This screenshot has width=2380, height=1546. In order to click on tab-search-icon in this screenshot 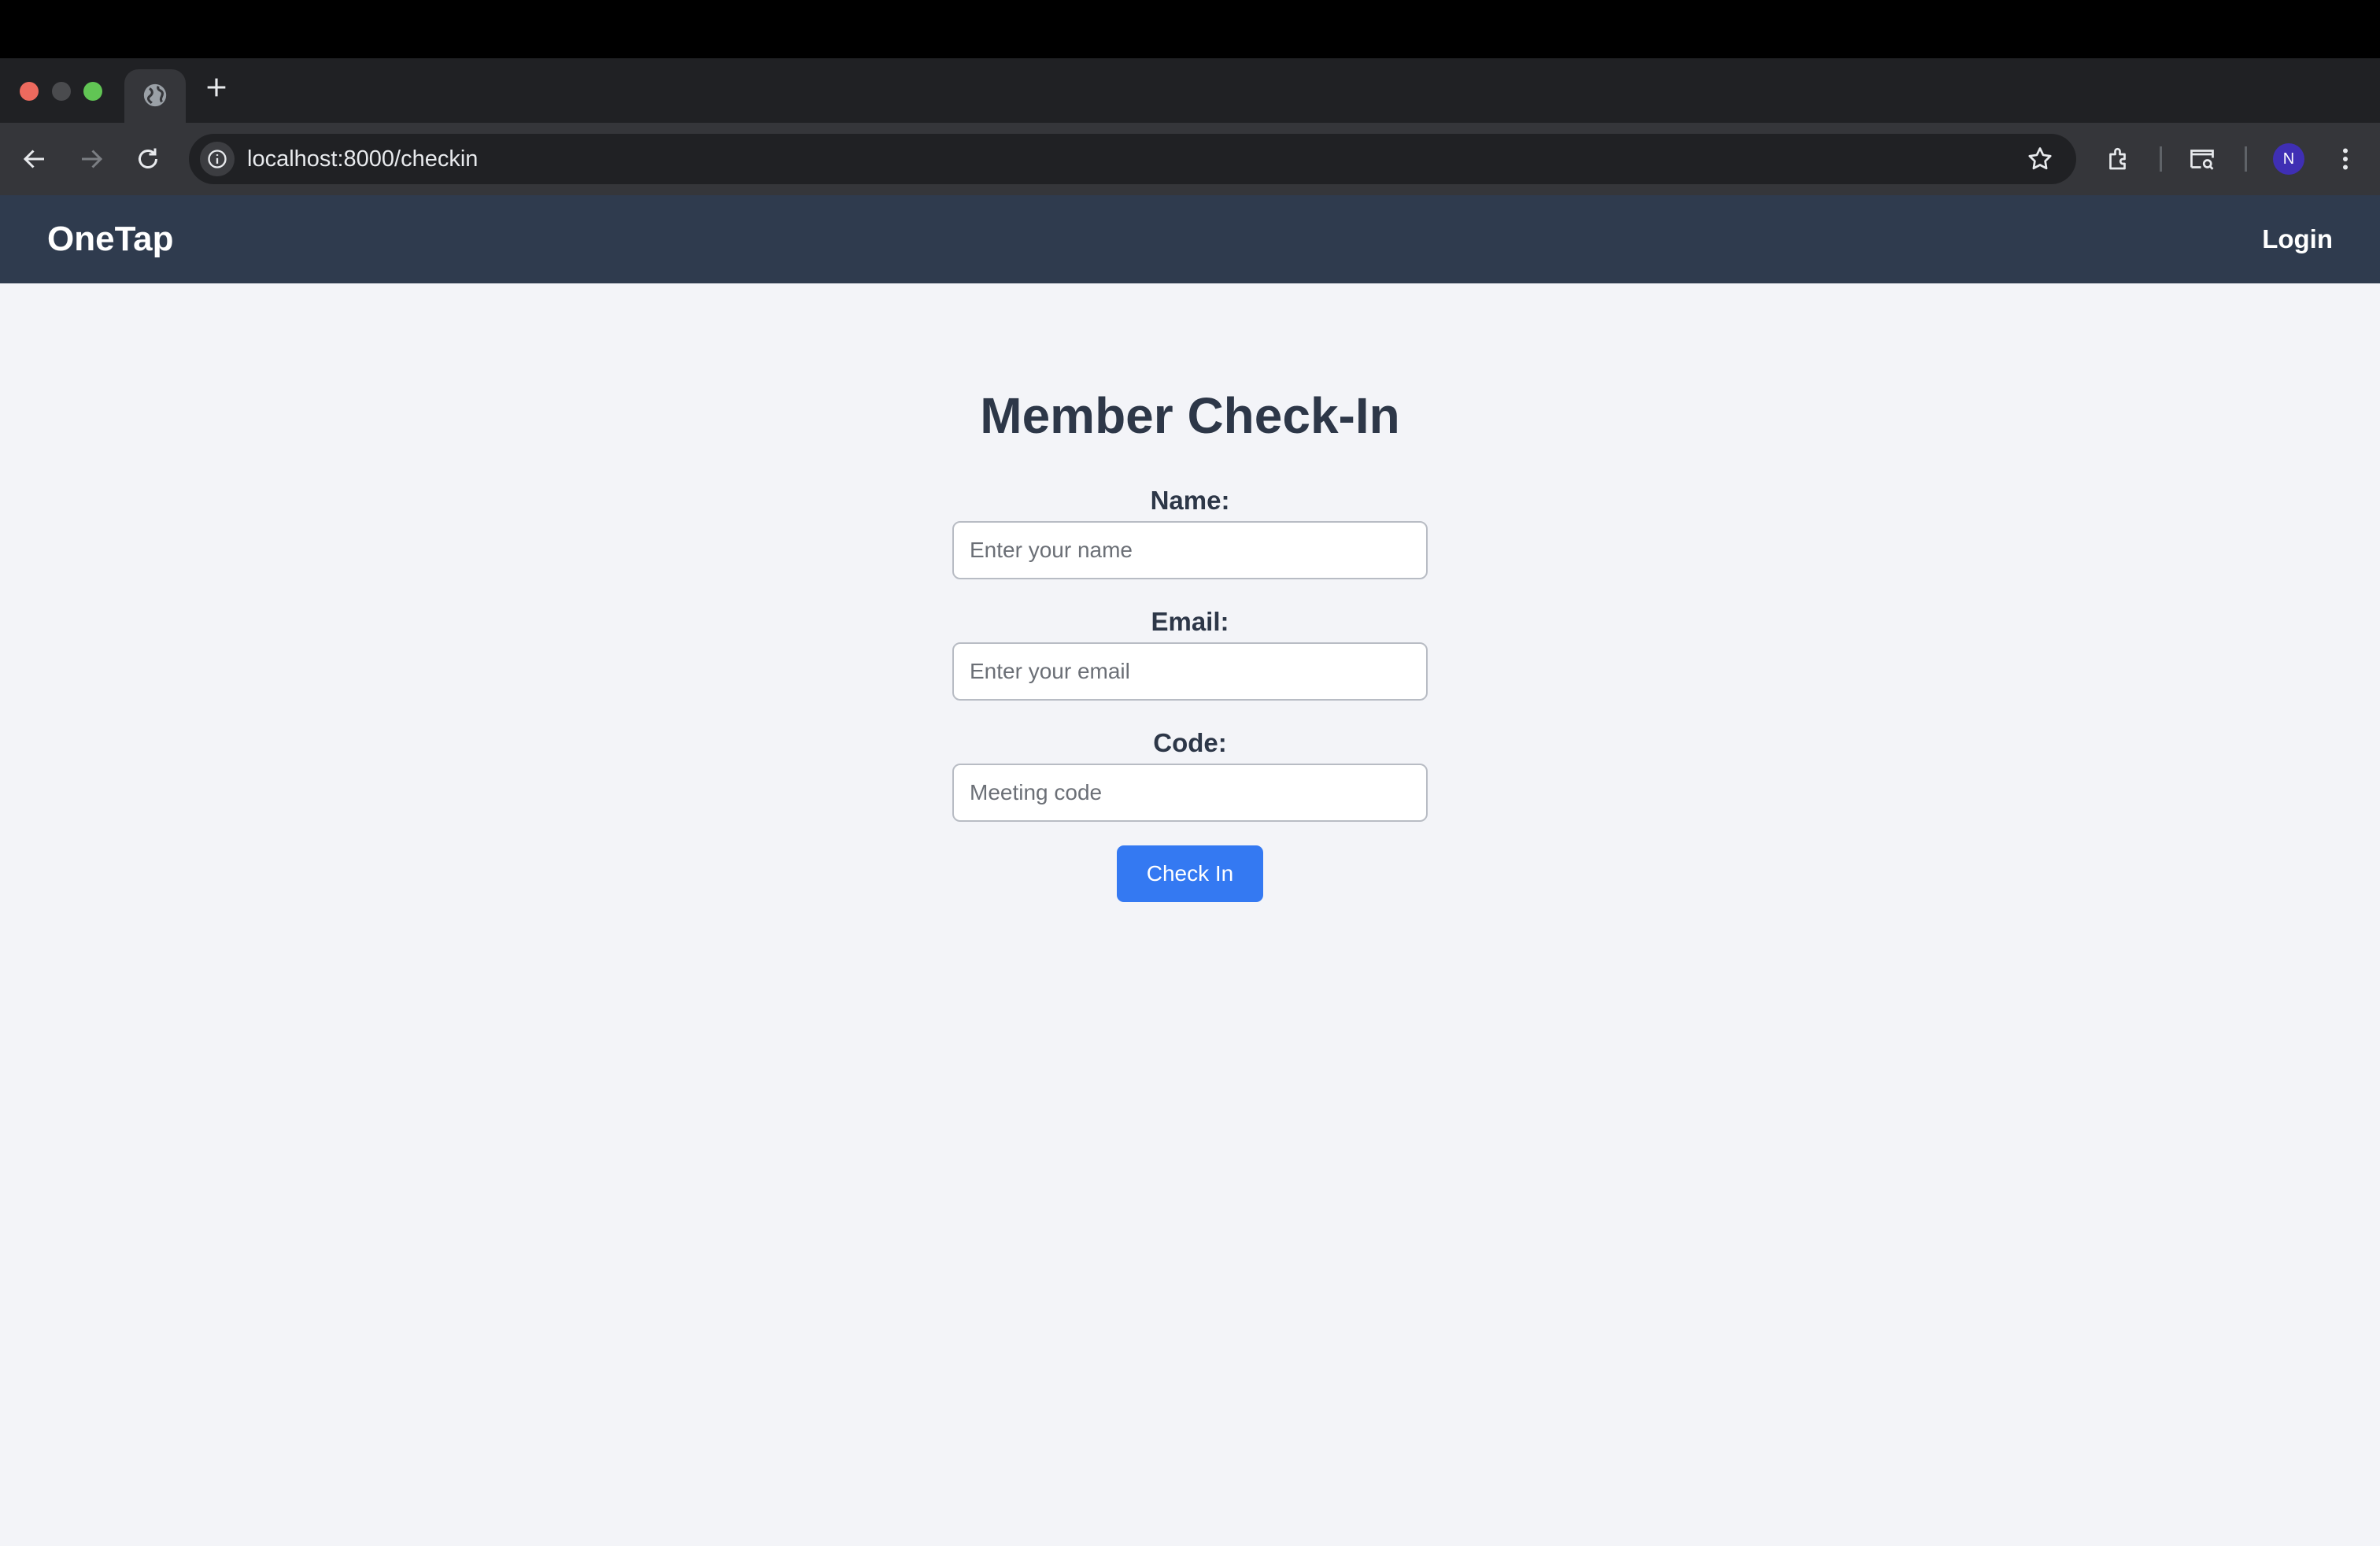, I will do `click(2202, 159)`.